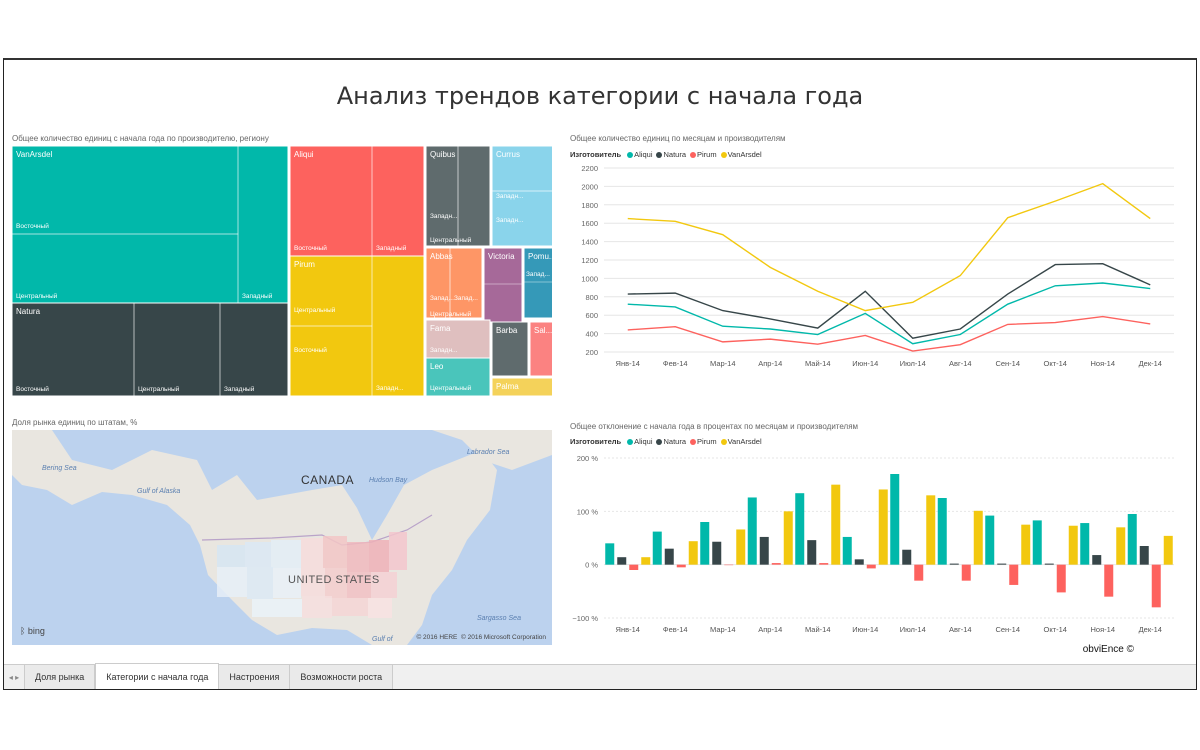  I want to click on tab-sentiment: Настроения, so click(255, 677).